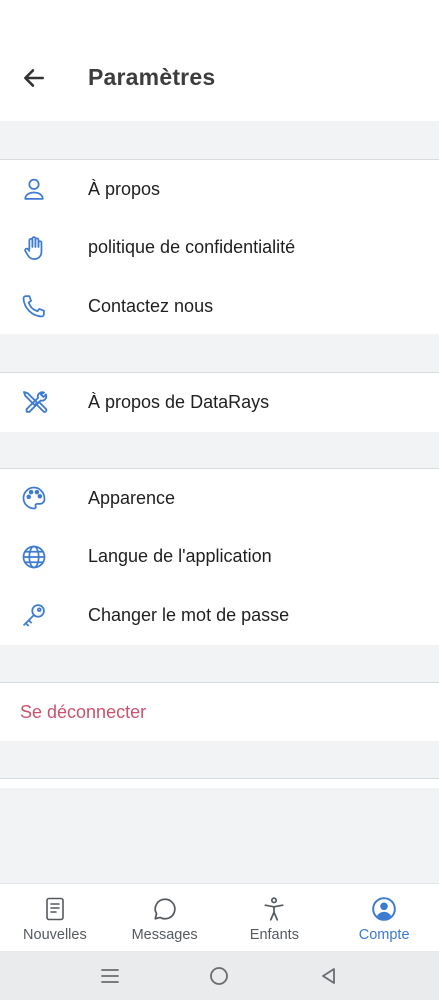 The height and width of the screenshot is (1000, 439). I want to click on user-icon, so click(34, 189).